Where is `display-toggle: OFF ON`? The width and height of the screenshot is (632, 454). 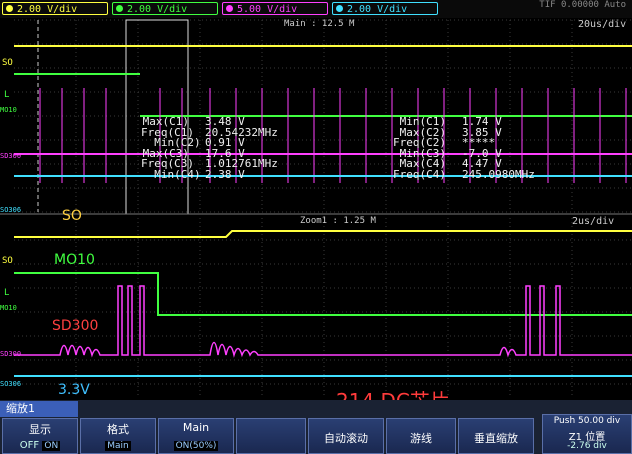 display-toggle: OFF ON is located at coordinates (40, 445).